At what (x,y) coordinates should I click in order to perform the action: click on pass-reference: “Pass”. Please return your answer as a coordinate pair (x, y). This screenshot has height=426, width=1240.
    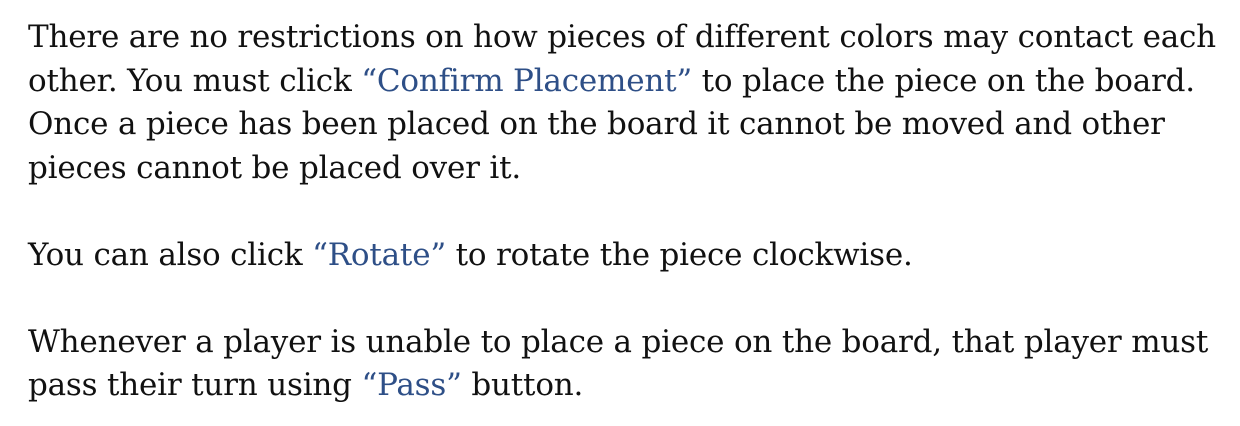
    Looking at the image, I should click on (411, 385).